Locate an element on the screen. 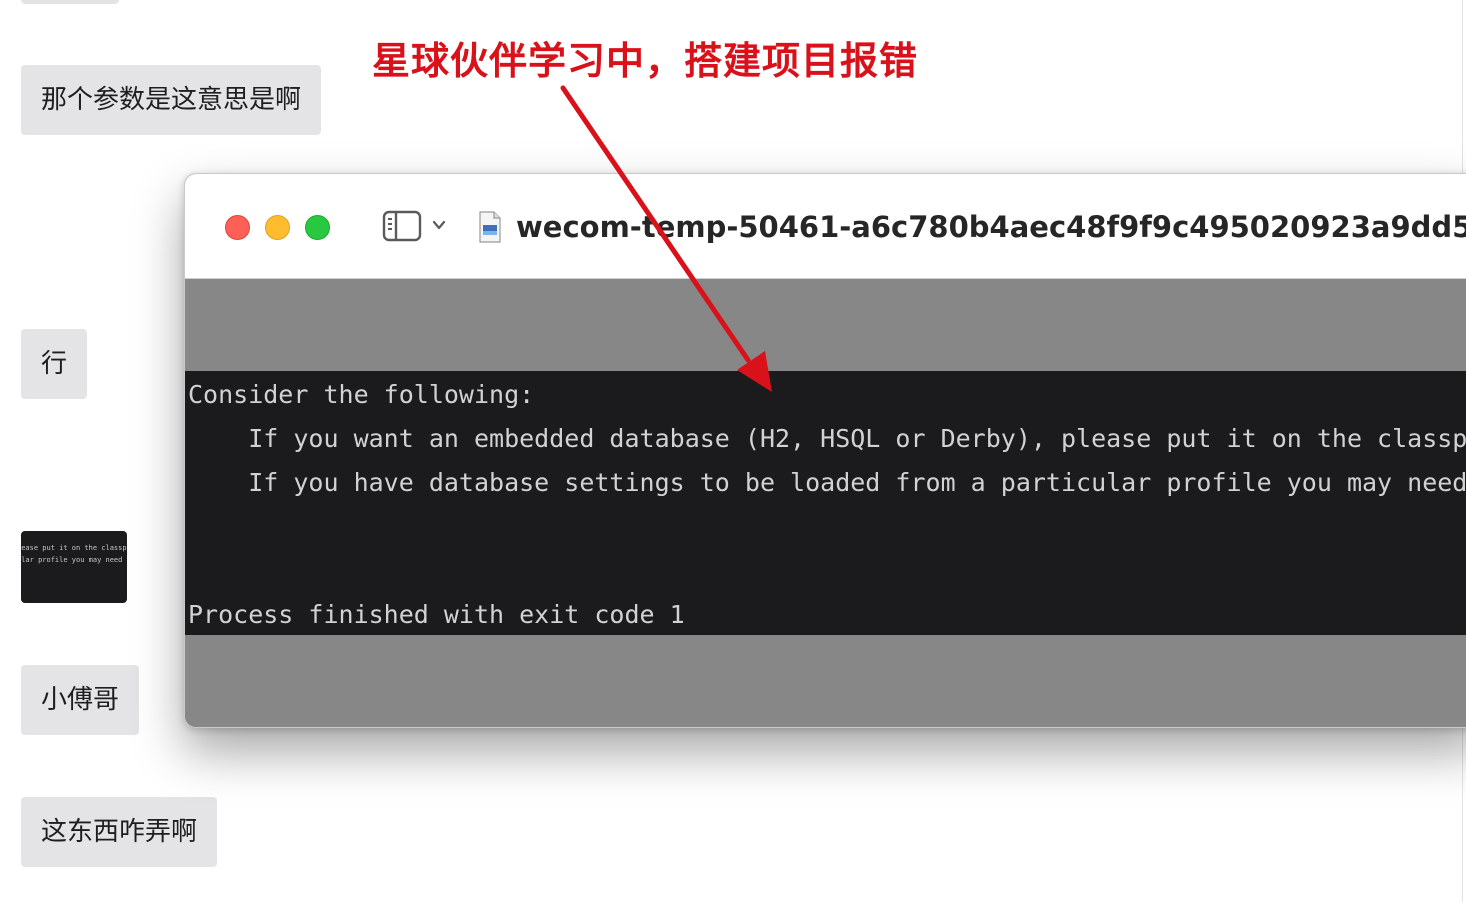 This screenshot has height=902, width=1466. chat-bubble: 这东西咋弄啊 is located at coordinates (119, 832).